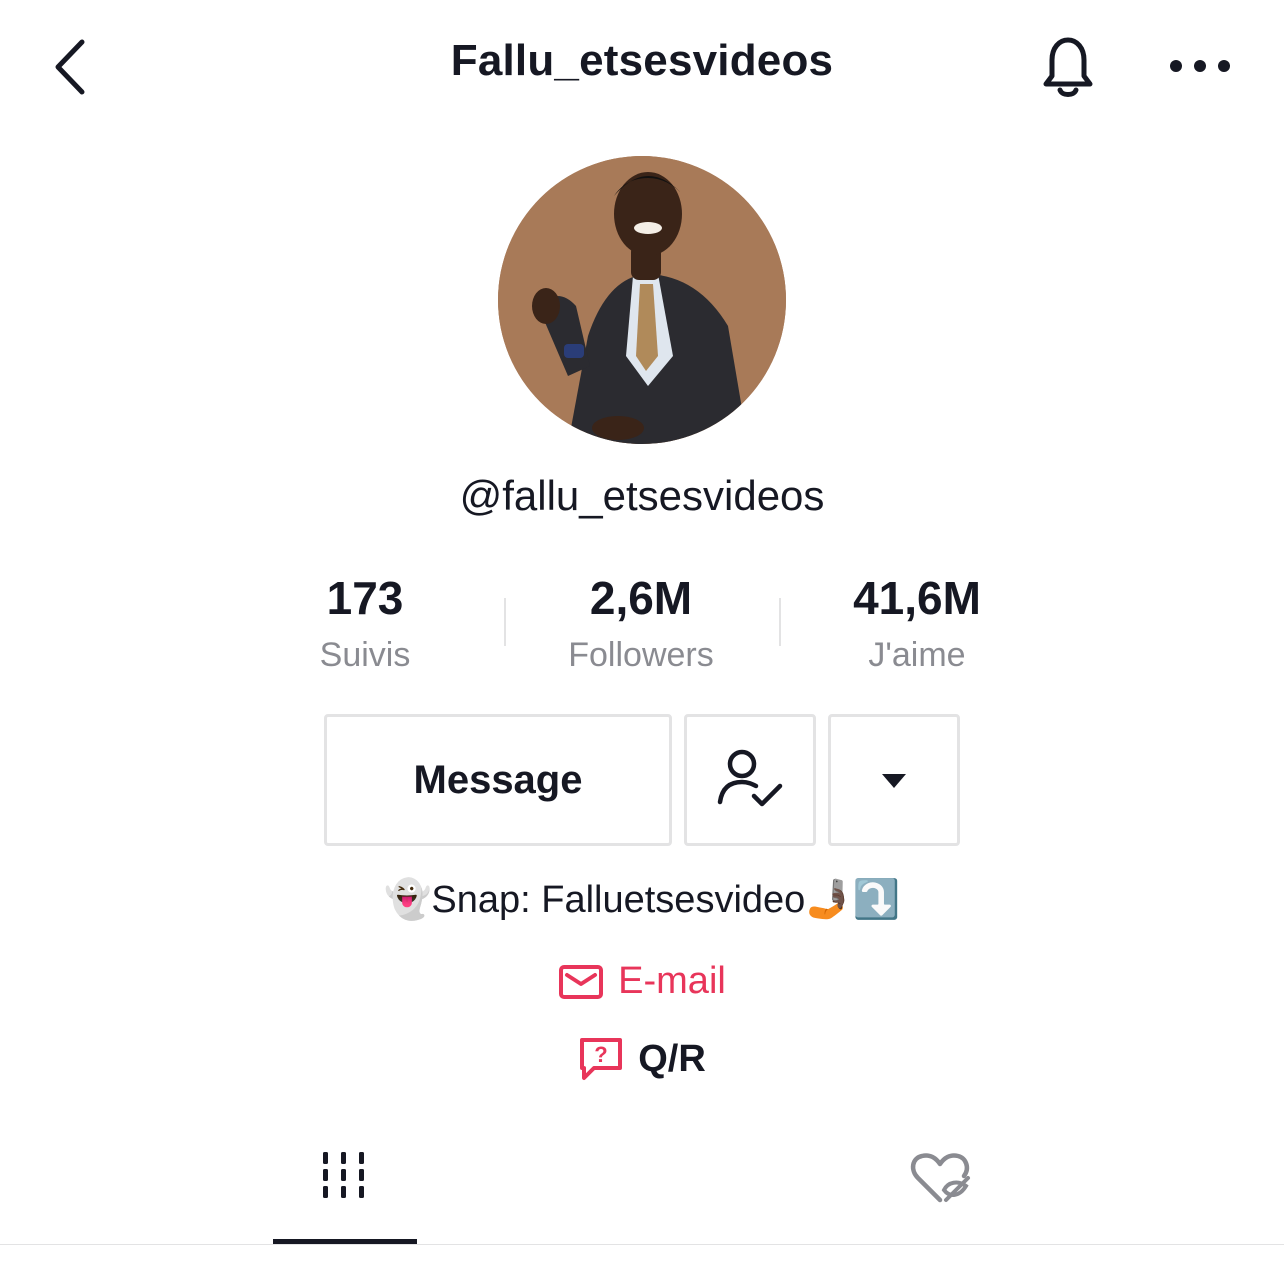  I want to click on stat-following-label: Suivis, so click(365, 655).